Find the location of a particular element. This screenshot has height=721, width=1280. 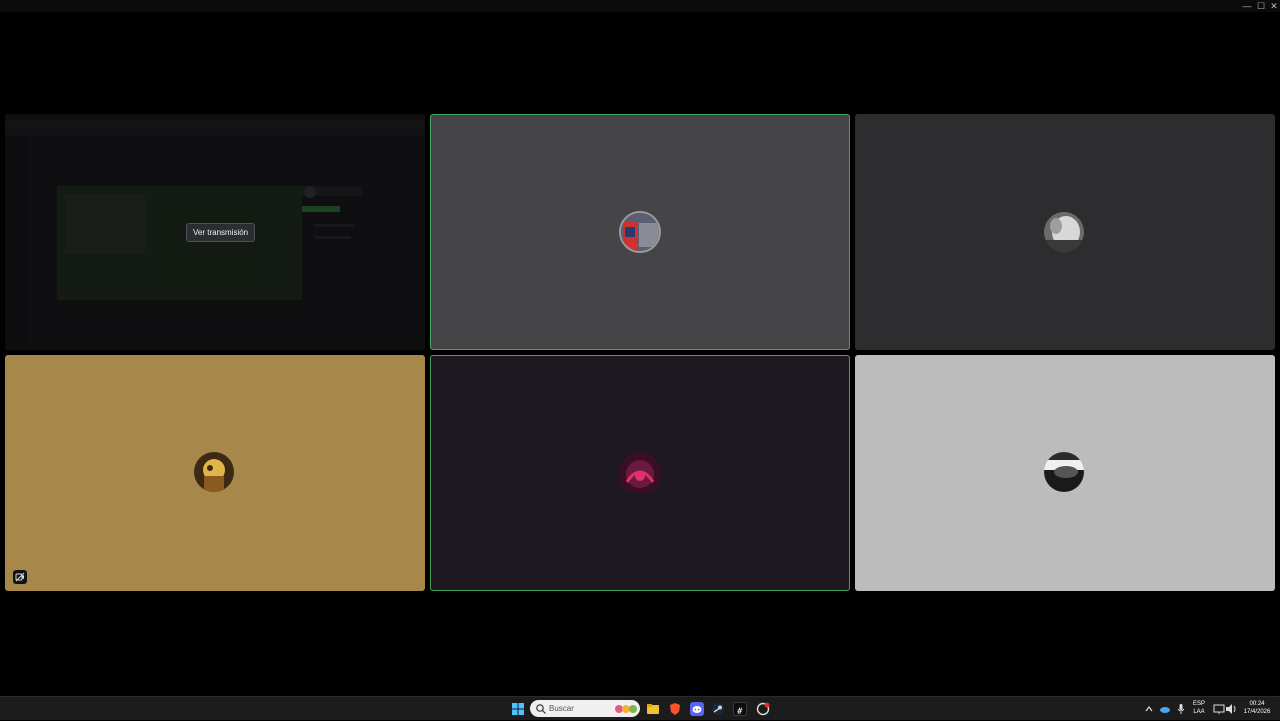

title-bar: — ☐ ✕ is located at coordinates (640, 6).